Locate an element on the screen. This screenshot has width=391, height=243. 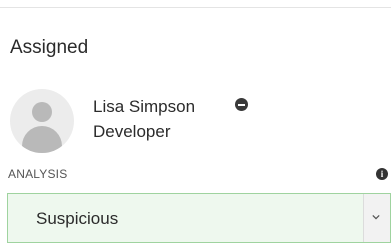
chevron-down-icon is located at coordinates (376, 217).